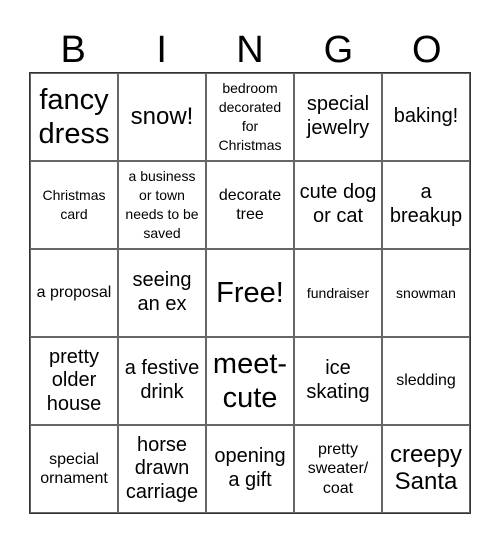  I want to click on cell-text: meet-cute, so click(250, 380).